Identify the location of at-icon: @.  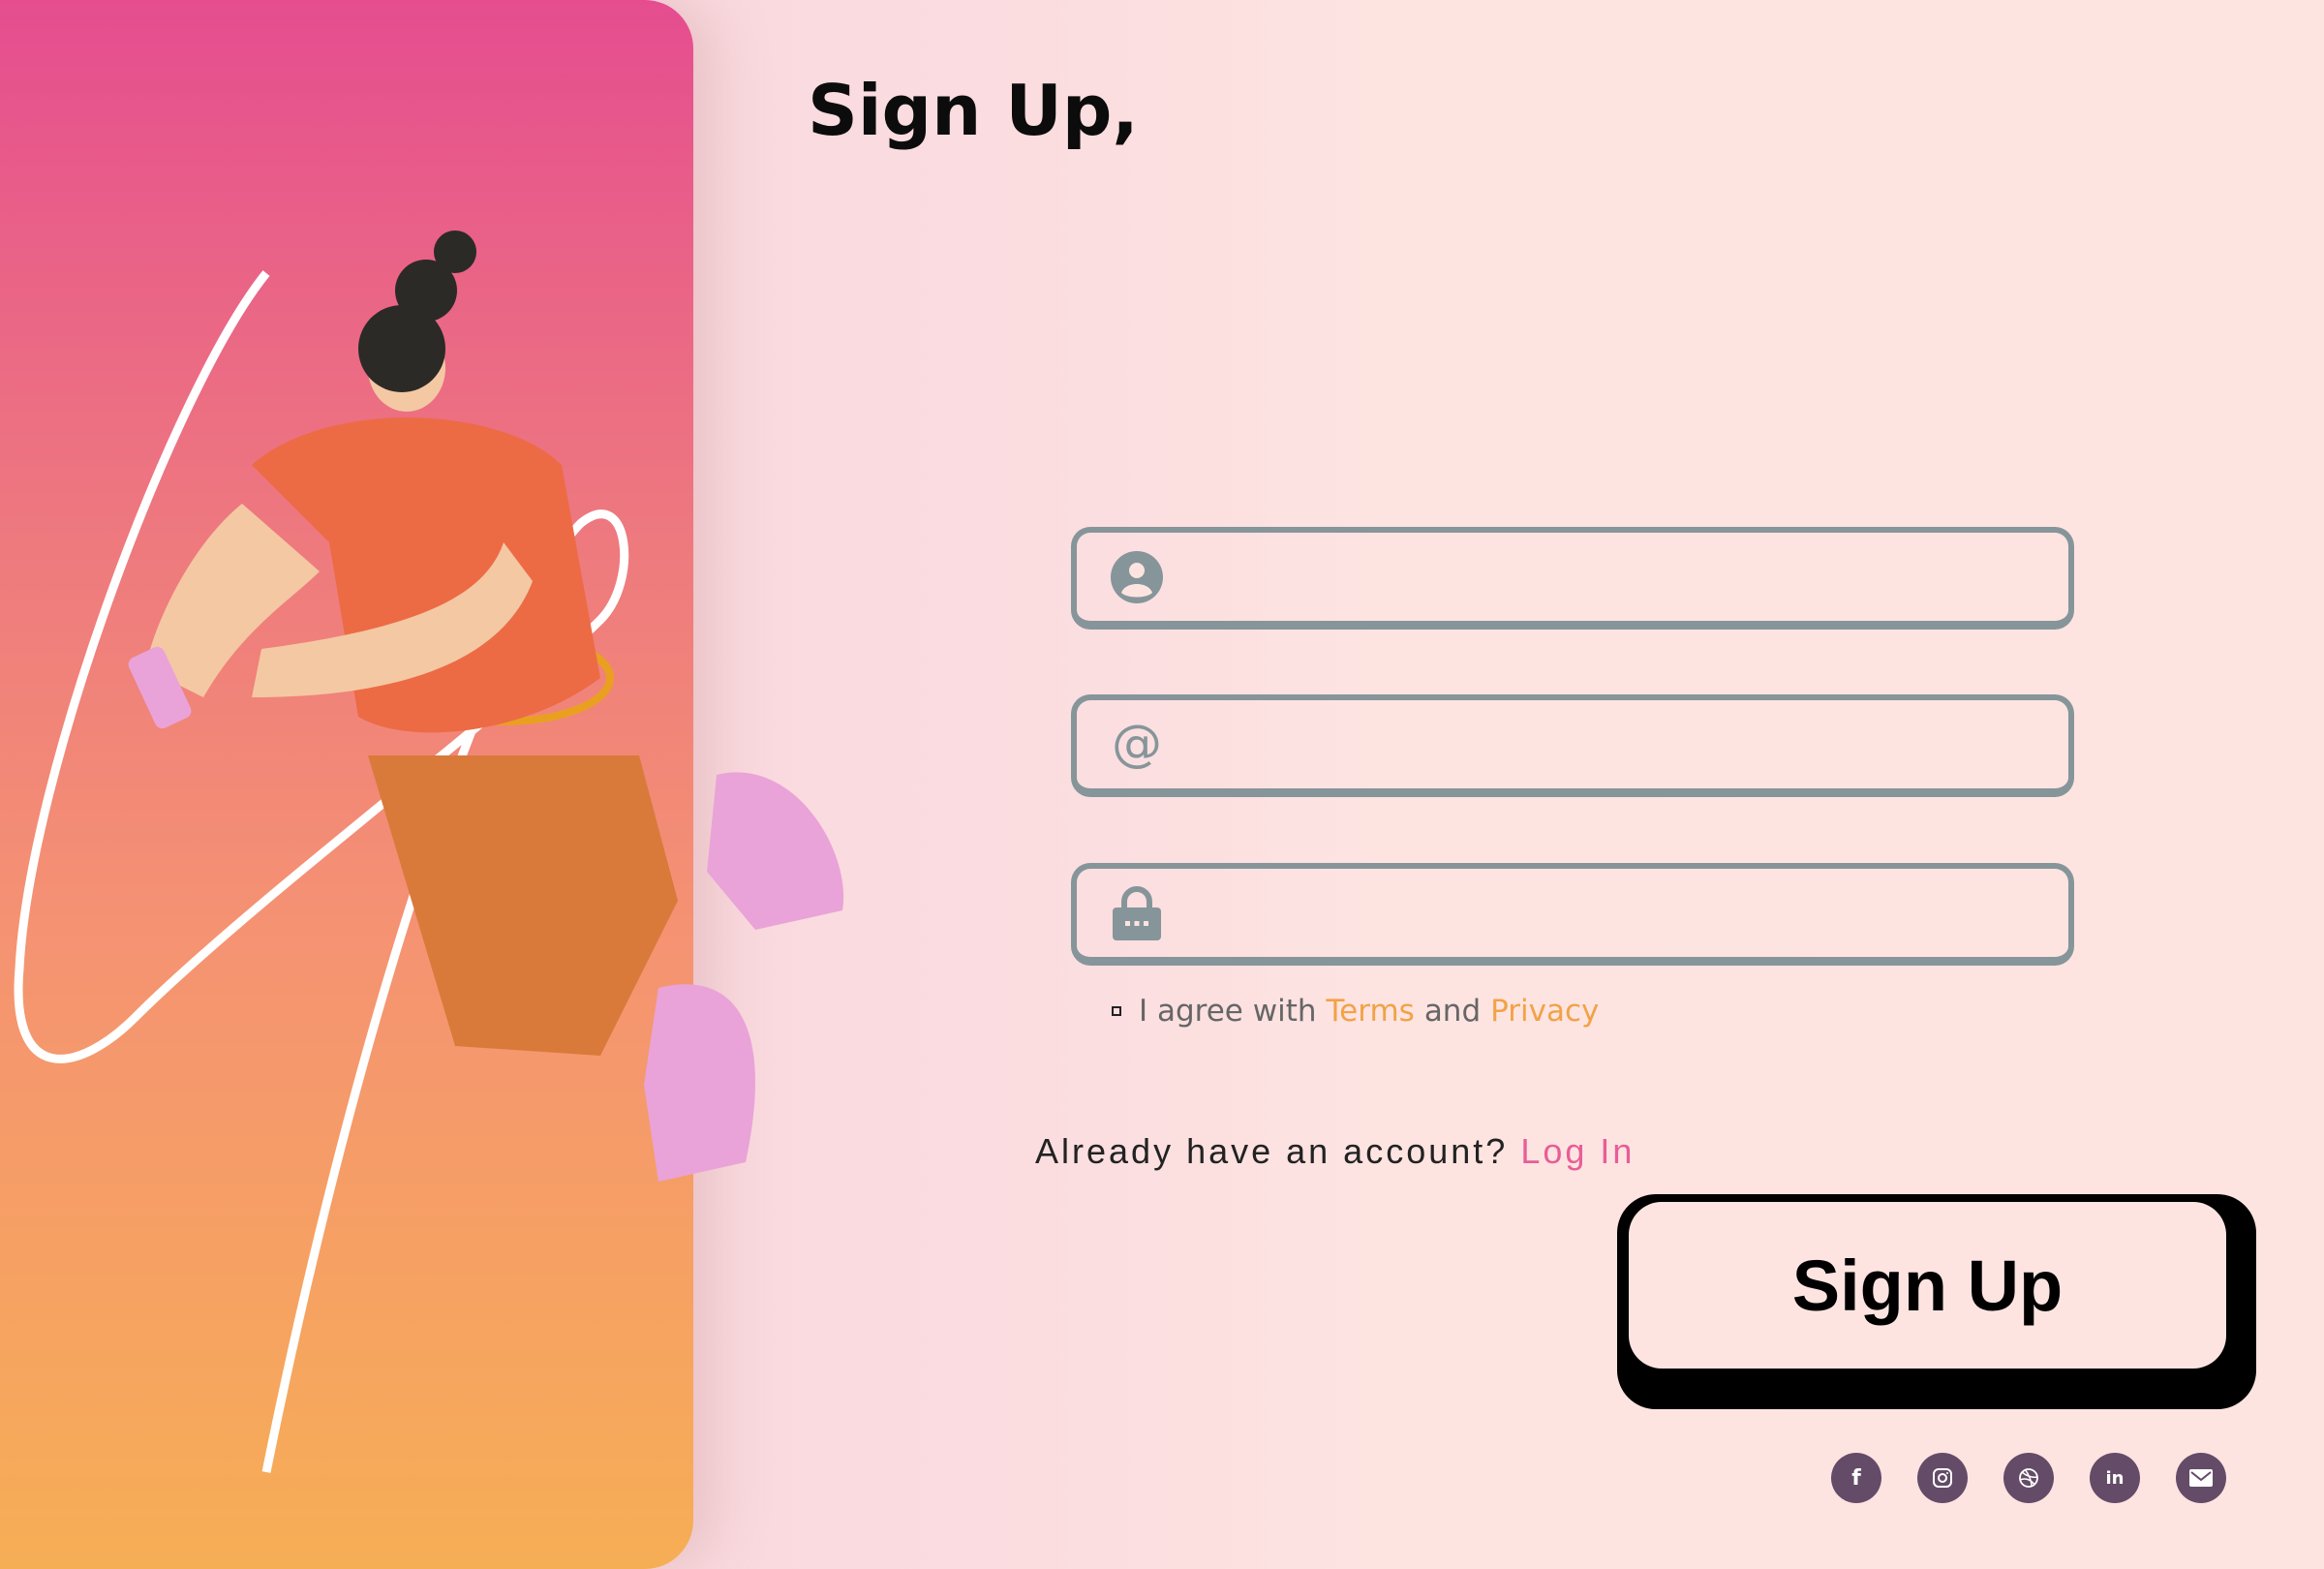
(1137, 745).